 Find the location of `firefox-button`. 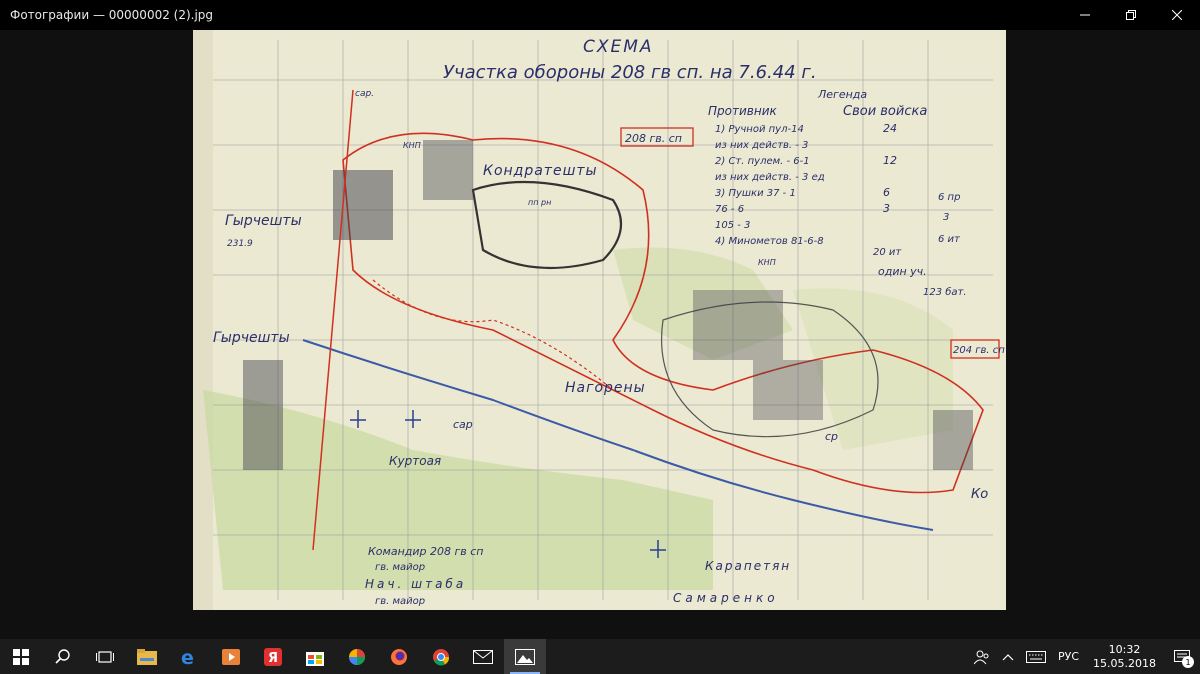

firefox-button is located at coordinates (399, 656).